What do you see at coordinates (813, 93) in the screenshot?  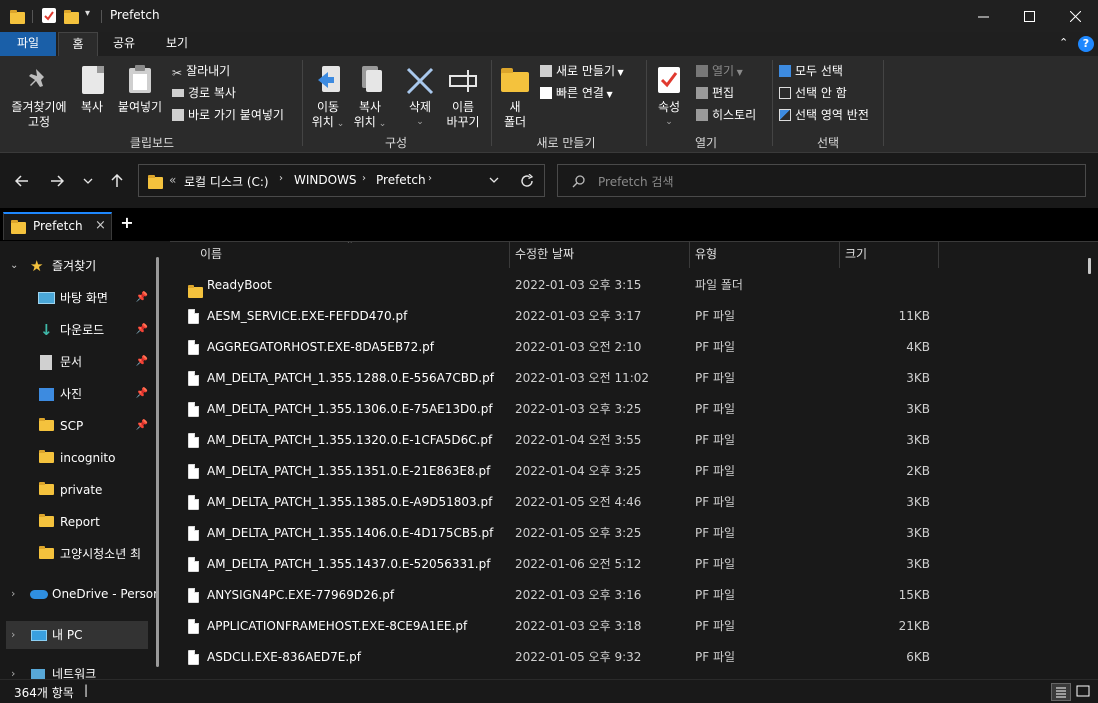 I see `select-none-button: 선택 안 함` at bounding box center [813, 93].